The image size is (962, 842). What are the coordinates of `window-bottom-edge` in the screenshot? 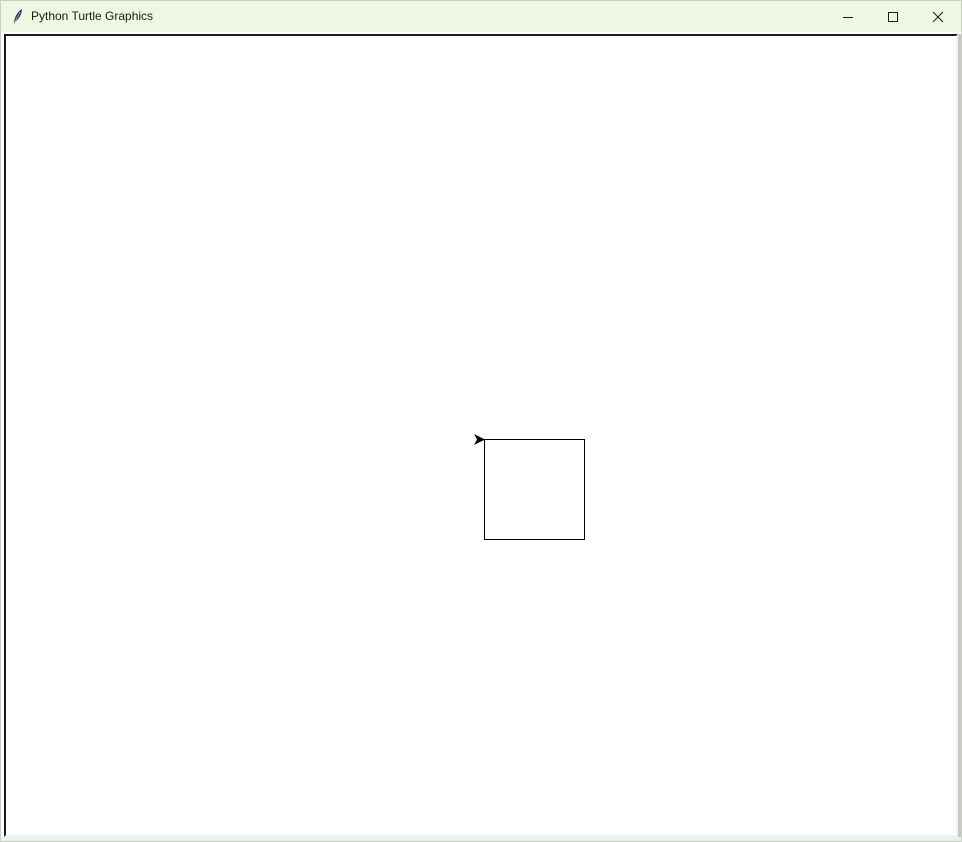 It's located at (481, 839).